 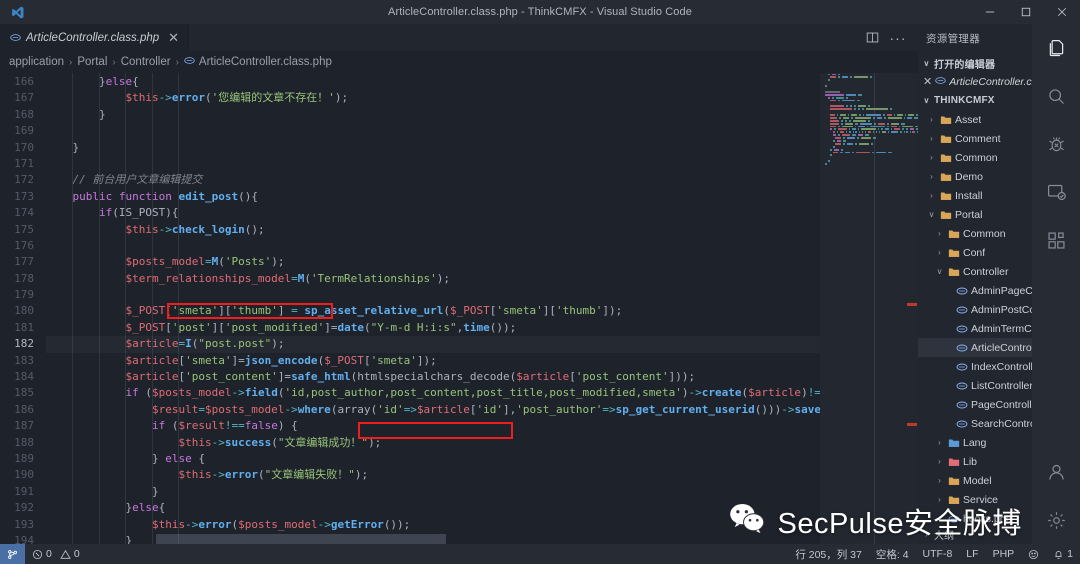 What do you see at coordinates (975, 138) in the screenshot?
I see `tree-item-comment: › Comment` at bounding box center [975, 138].